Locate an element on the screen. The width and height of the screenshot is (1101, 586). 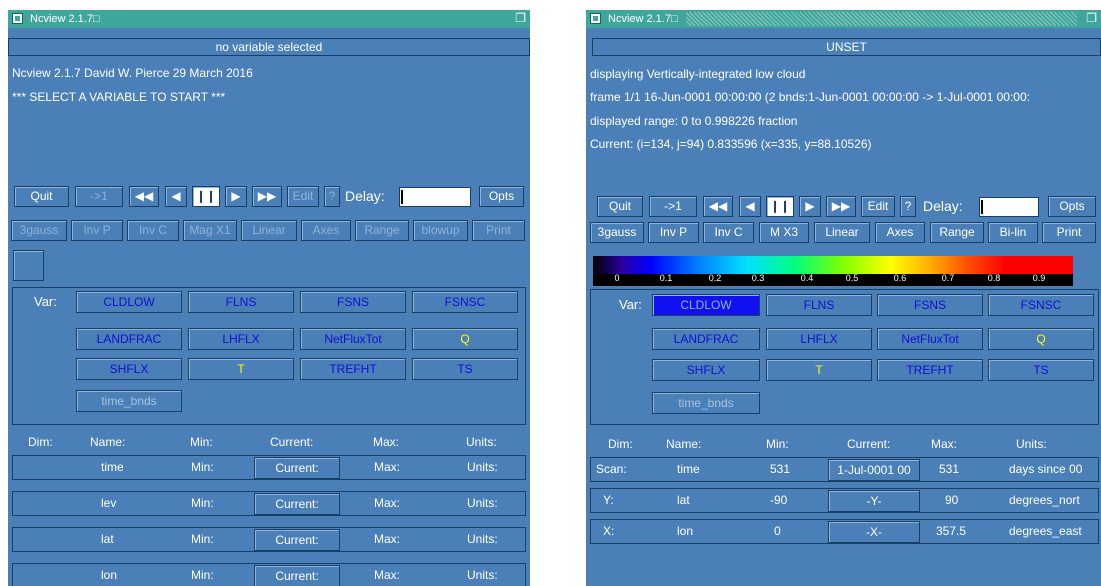
variable-status-bar: UNSET is located at coordinates (846, 47).